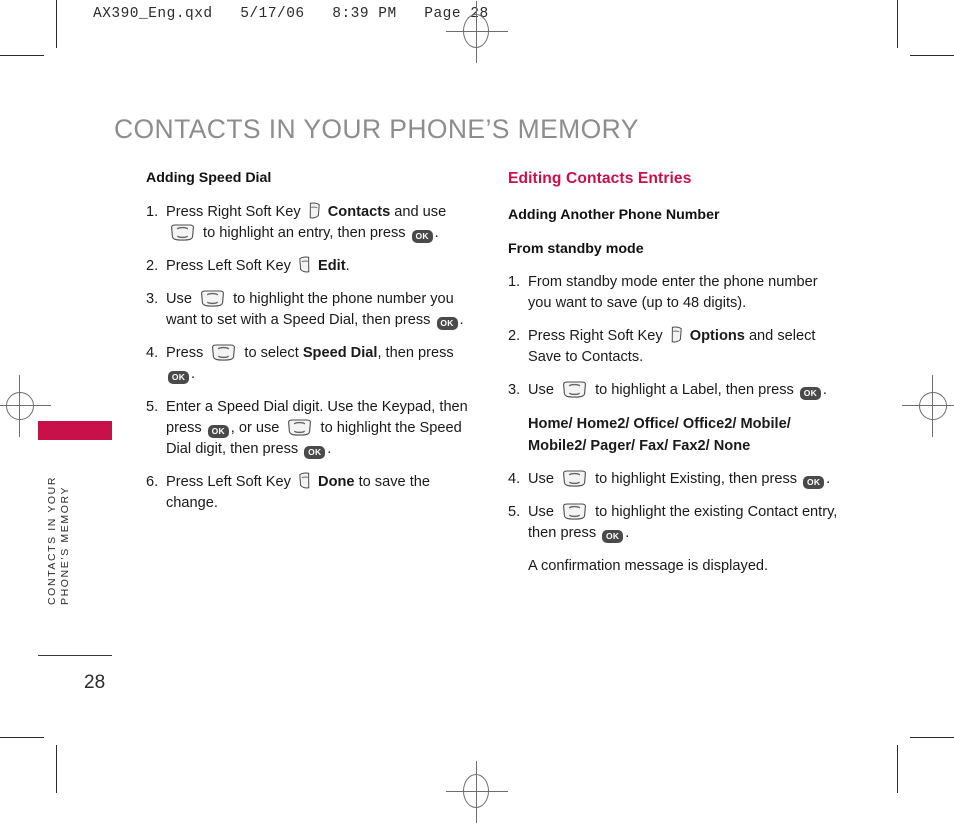 Image resolution: width=954 pixels, height=823 pixels. Describe the element at coordinates (715, 336) in the screenshot. I see `emphasized-term: Options` at that location.